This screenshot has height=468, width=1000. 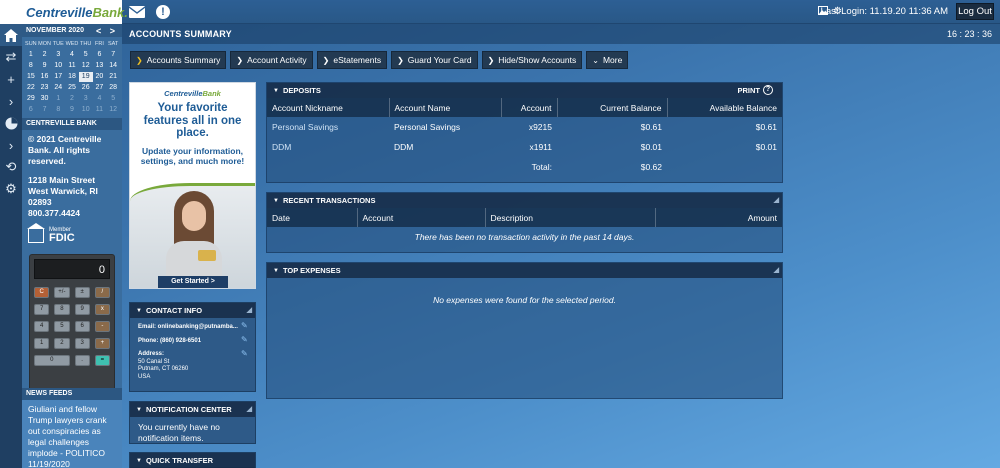 What do you see at coordinates (45, 77) in the screenshot?
I see `calendar-day: 16` at bounding box center [45, 77].